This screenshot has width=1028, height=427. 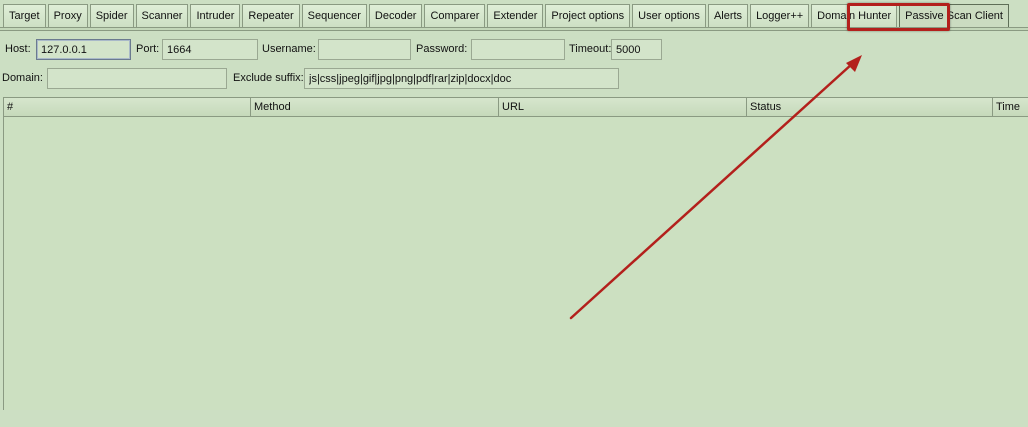 I want to click on tab-project-options: Project options, so click(x=588, y=16).